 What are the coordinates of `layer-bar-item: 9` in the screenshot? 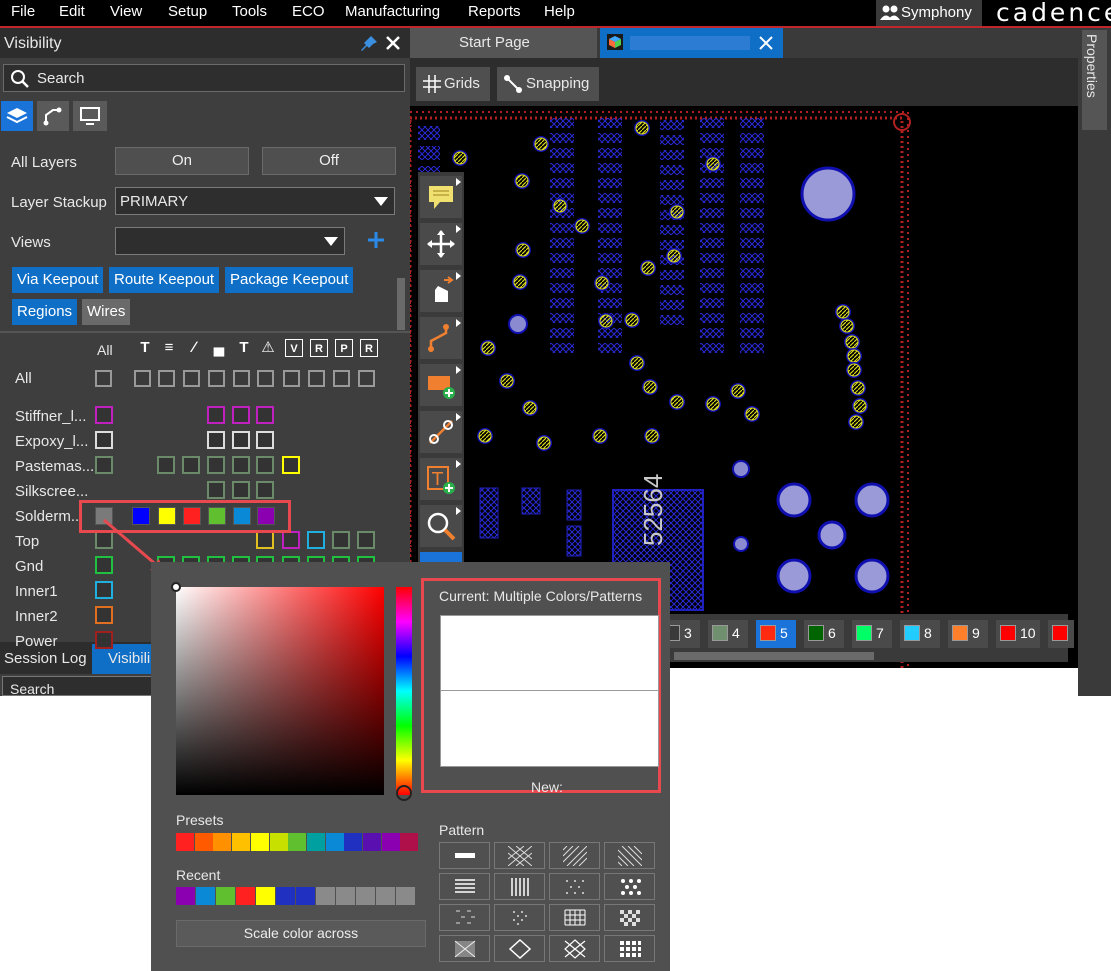 It's located at (968, 634).